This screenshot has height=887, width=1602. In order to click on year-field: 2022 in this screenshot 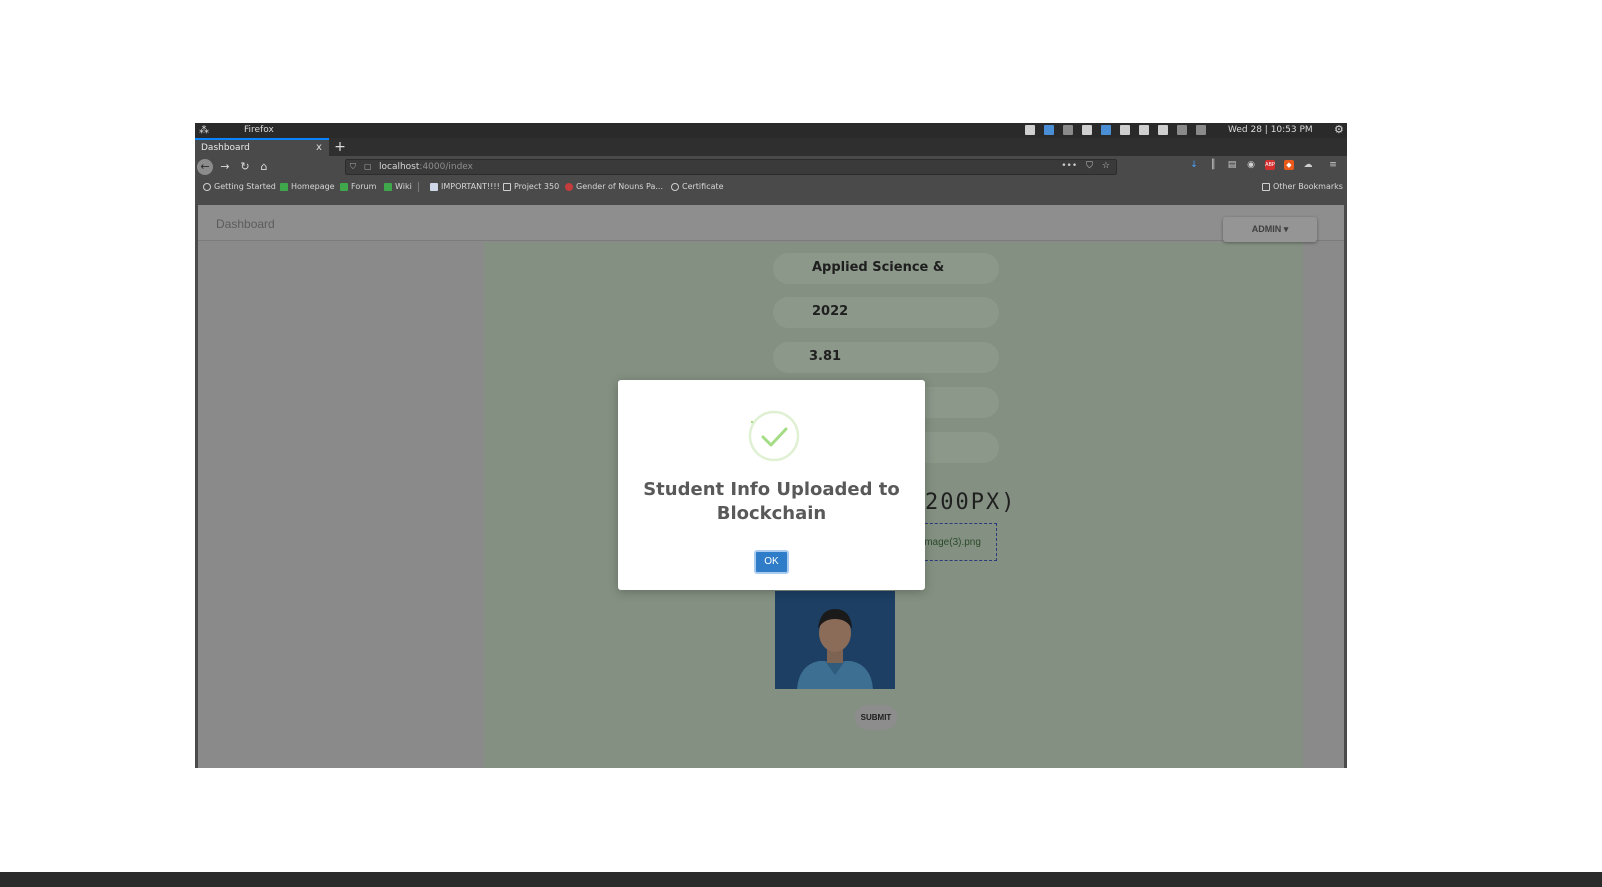, I will do `click(886, 312)`.